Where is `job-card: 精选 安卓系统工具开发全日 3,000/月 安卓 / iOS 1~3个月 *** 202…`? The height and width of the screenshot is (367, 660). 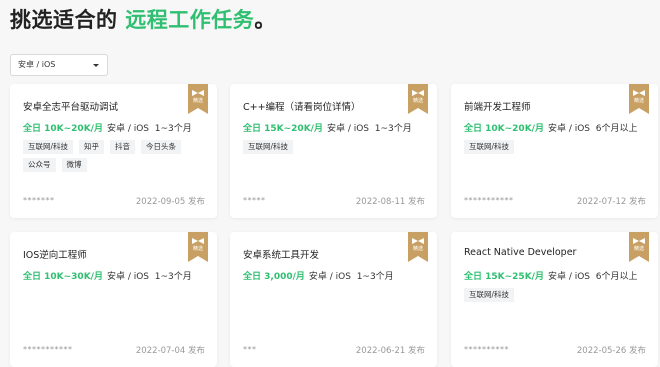 job-card: 精选 安卓系统工具开发全日 3,000/月 安卓 / iOS 1~3个月 *** 202… is located at coordinates (333, 299).